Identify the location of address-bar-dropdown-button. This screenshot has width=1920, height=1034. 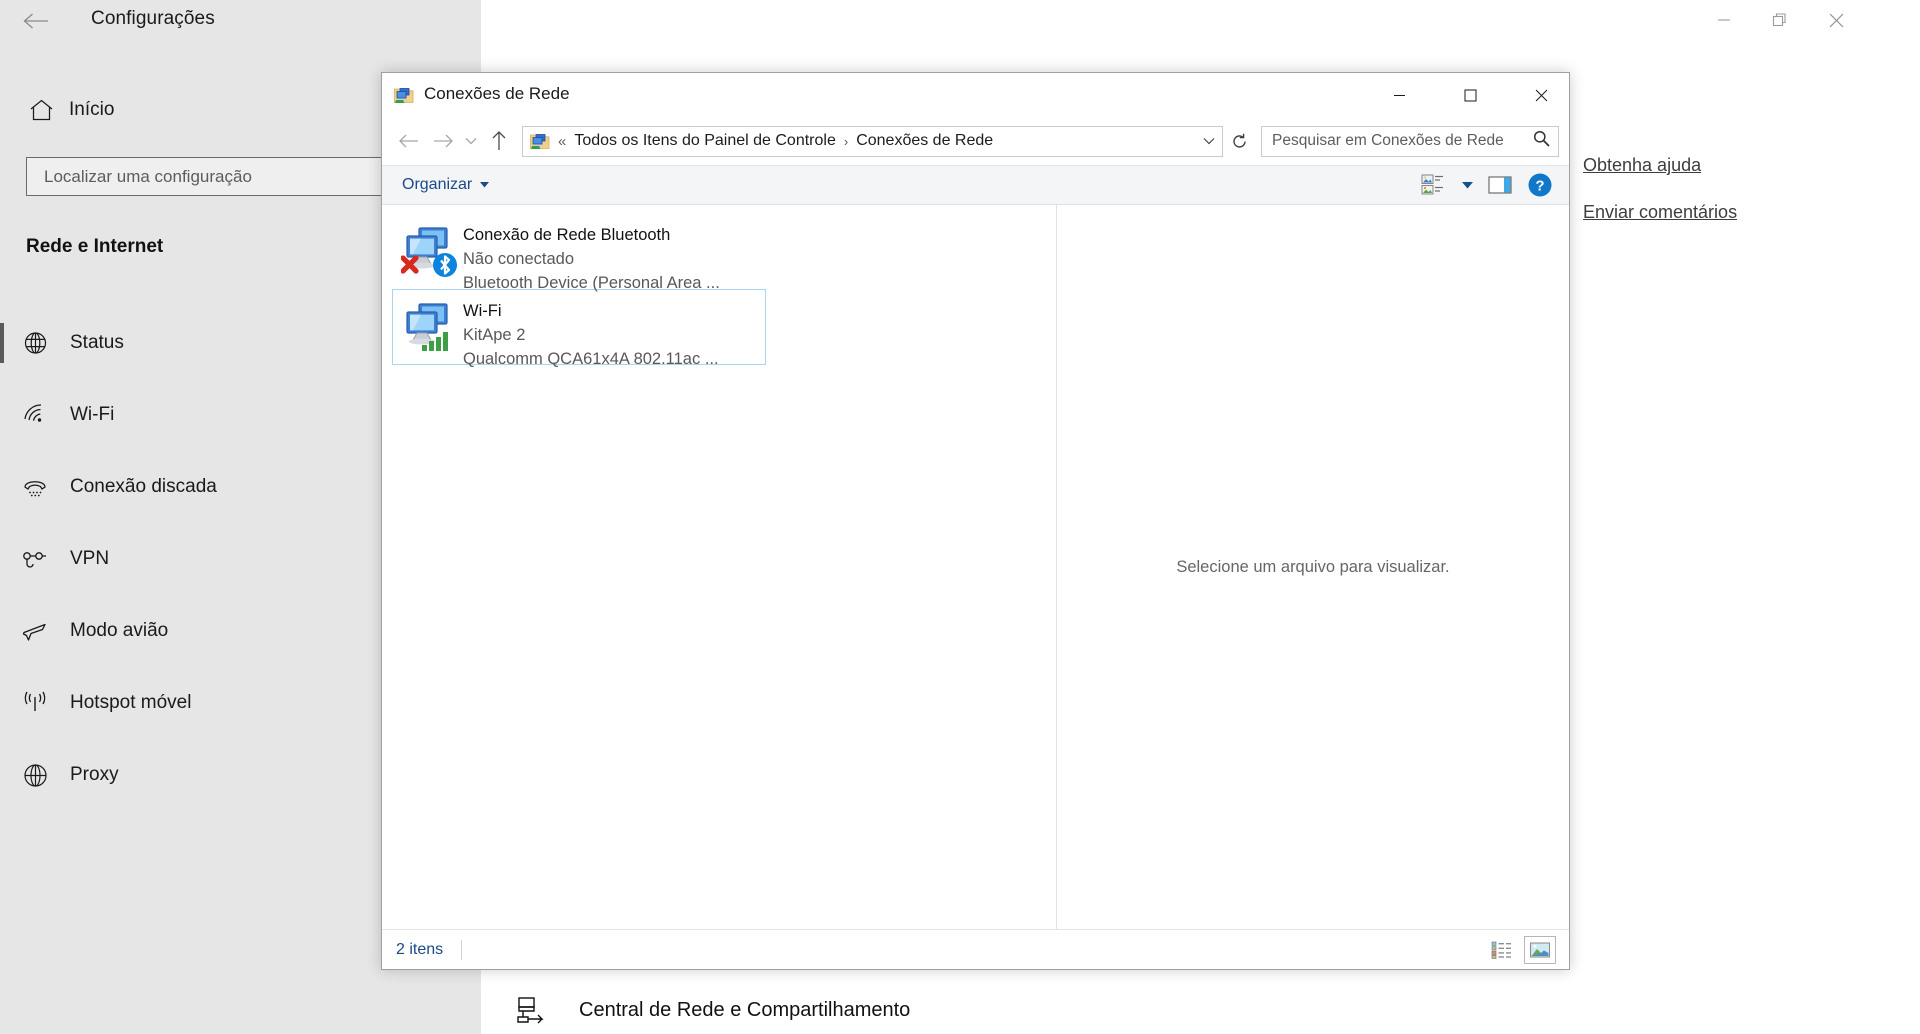
(1209, 141).